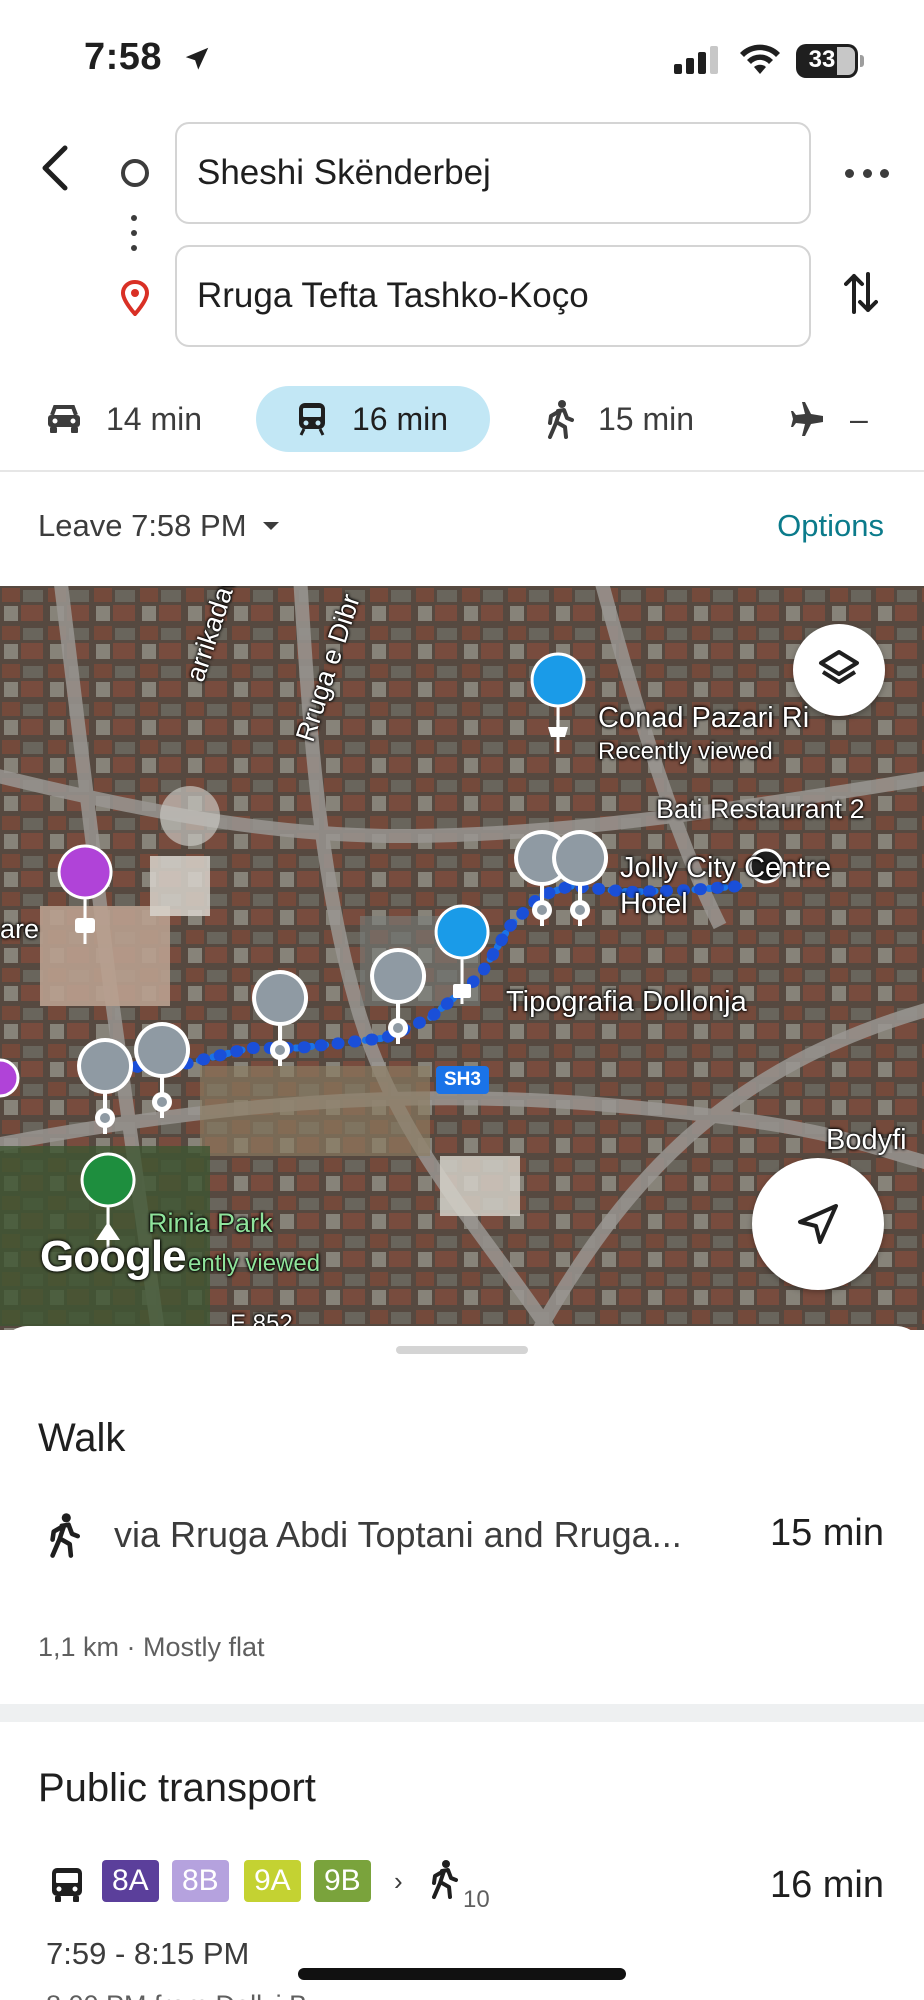 Image resolution: width=924 pixels, height=2000 pixels. I want to click on departure-time-label: Leave 7:58 PM, so click(142, 525).